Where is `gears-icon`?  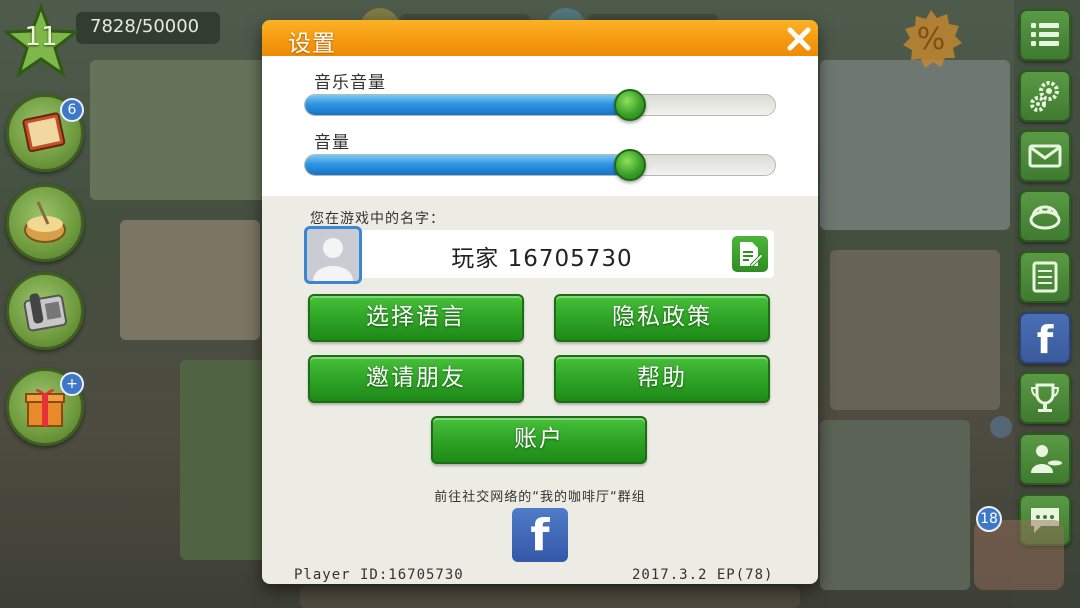 gears-icon is located at coordinates (1044, 96).